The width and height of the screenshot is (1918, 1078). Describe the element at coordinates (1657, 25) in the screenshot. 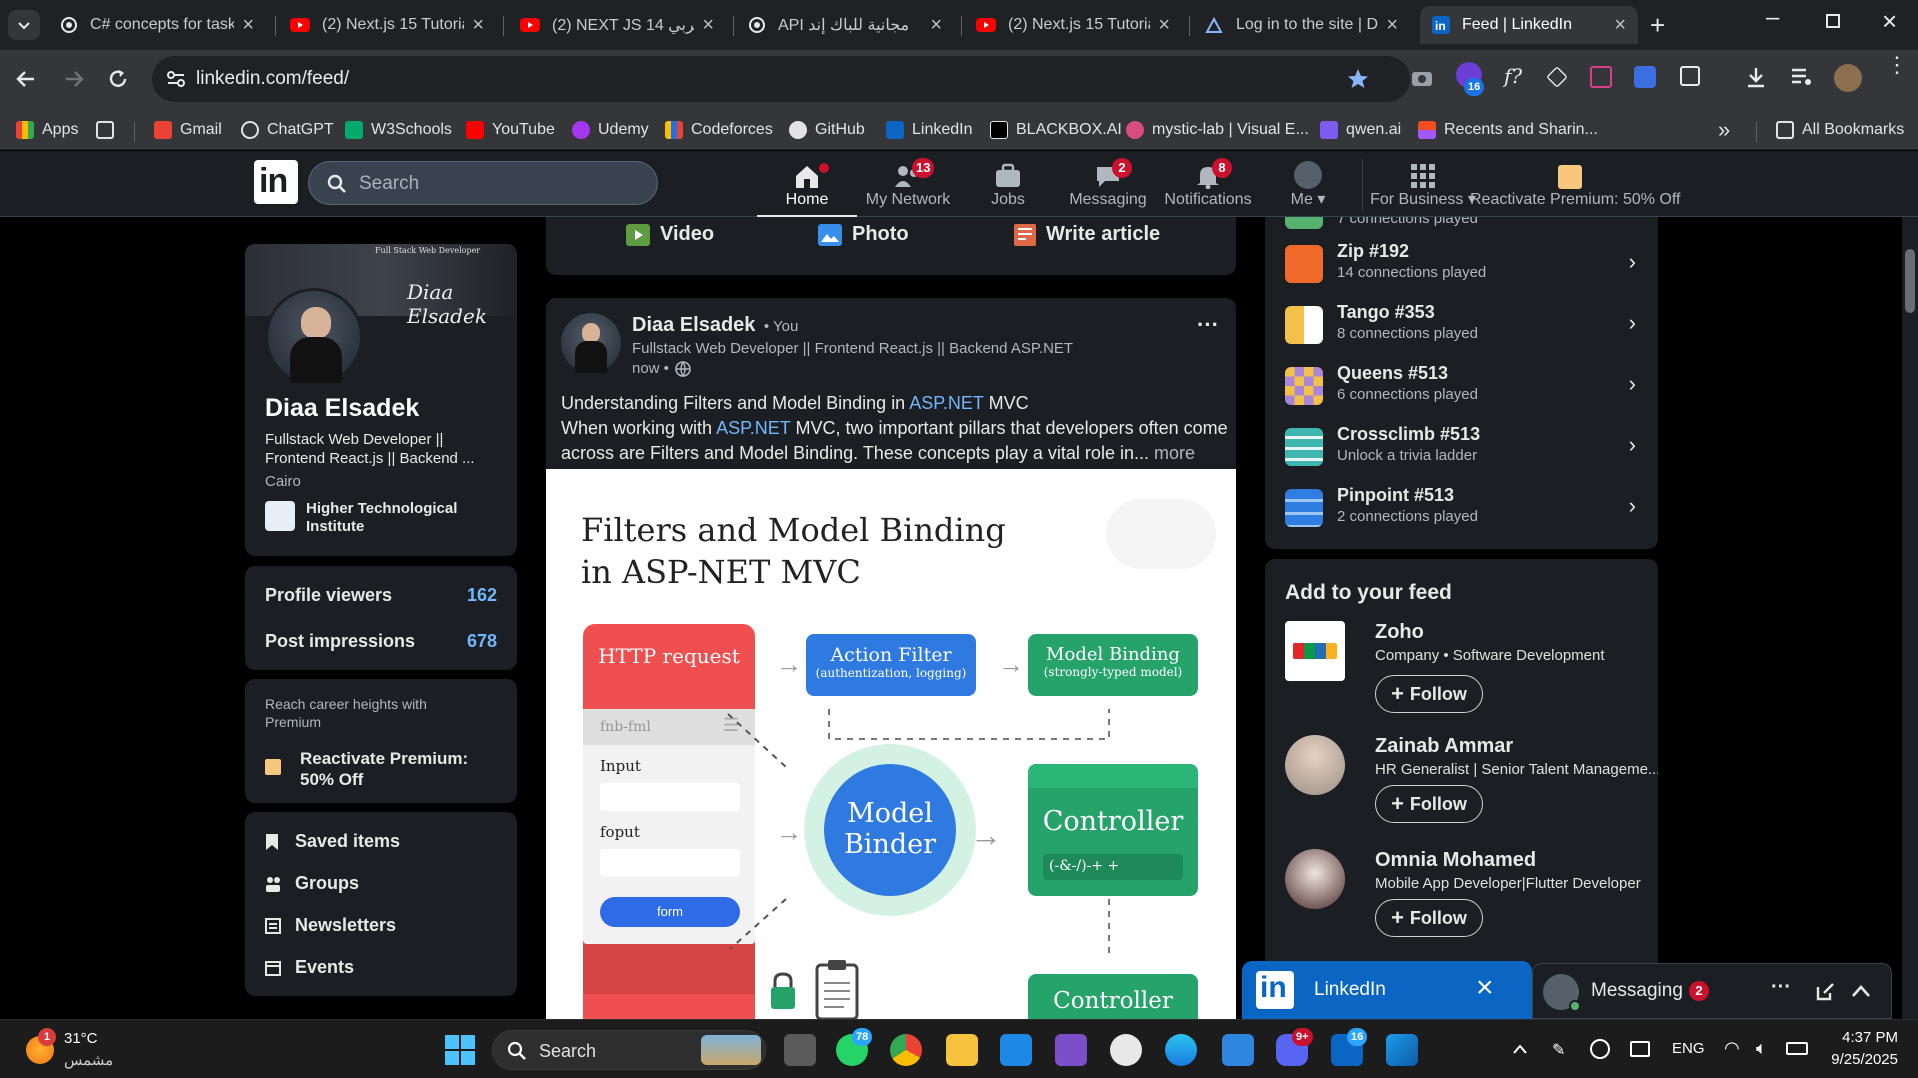

I see `new-tab-icon: +` at that location.